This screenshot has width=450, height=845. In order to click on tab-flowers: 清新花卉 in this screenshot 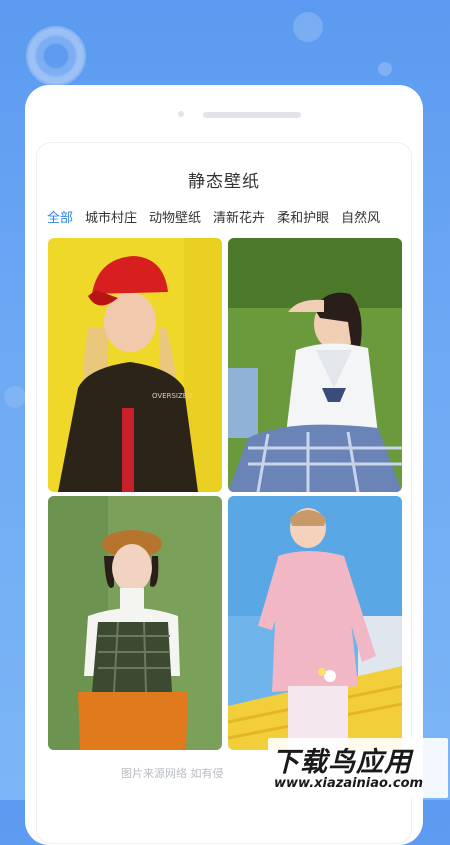, I will do `click(239, 216)`.